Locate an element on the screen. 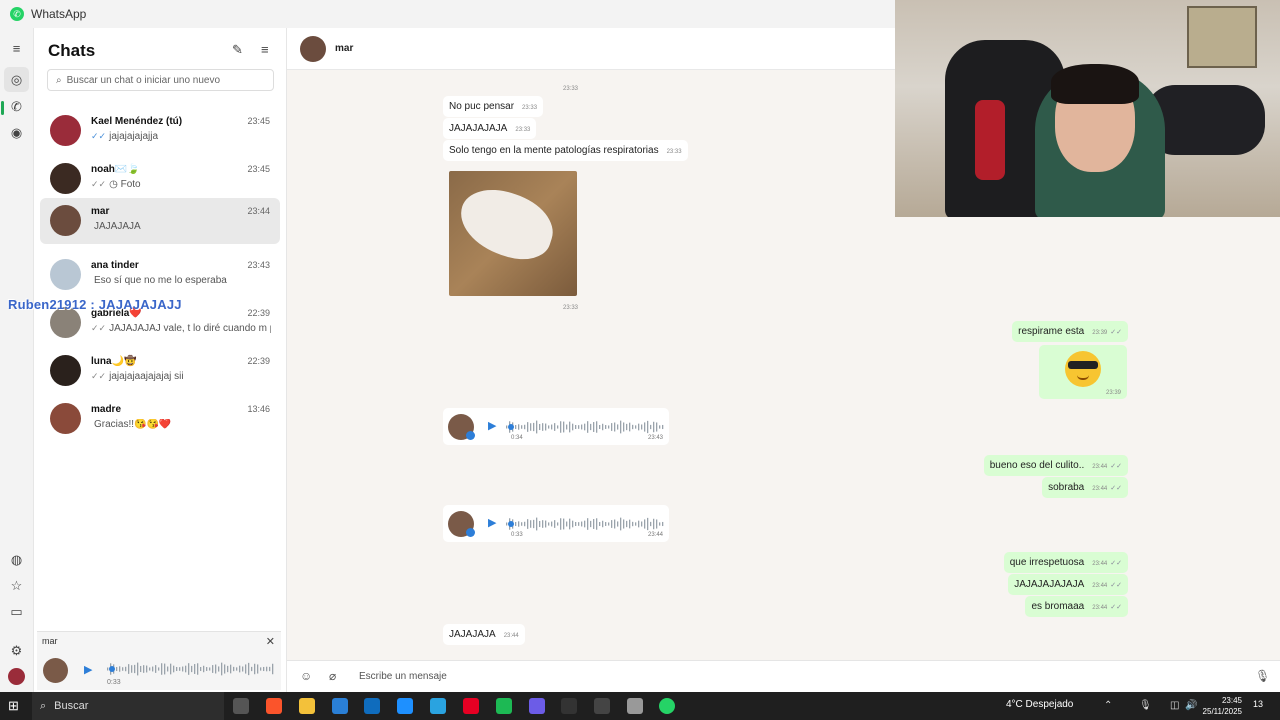 Image resolution: width=1280 pixels, height=720 pixels. profile-avatar is located at coordinates (16, 676).